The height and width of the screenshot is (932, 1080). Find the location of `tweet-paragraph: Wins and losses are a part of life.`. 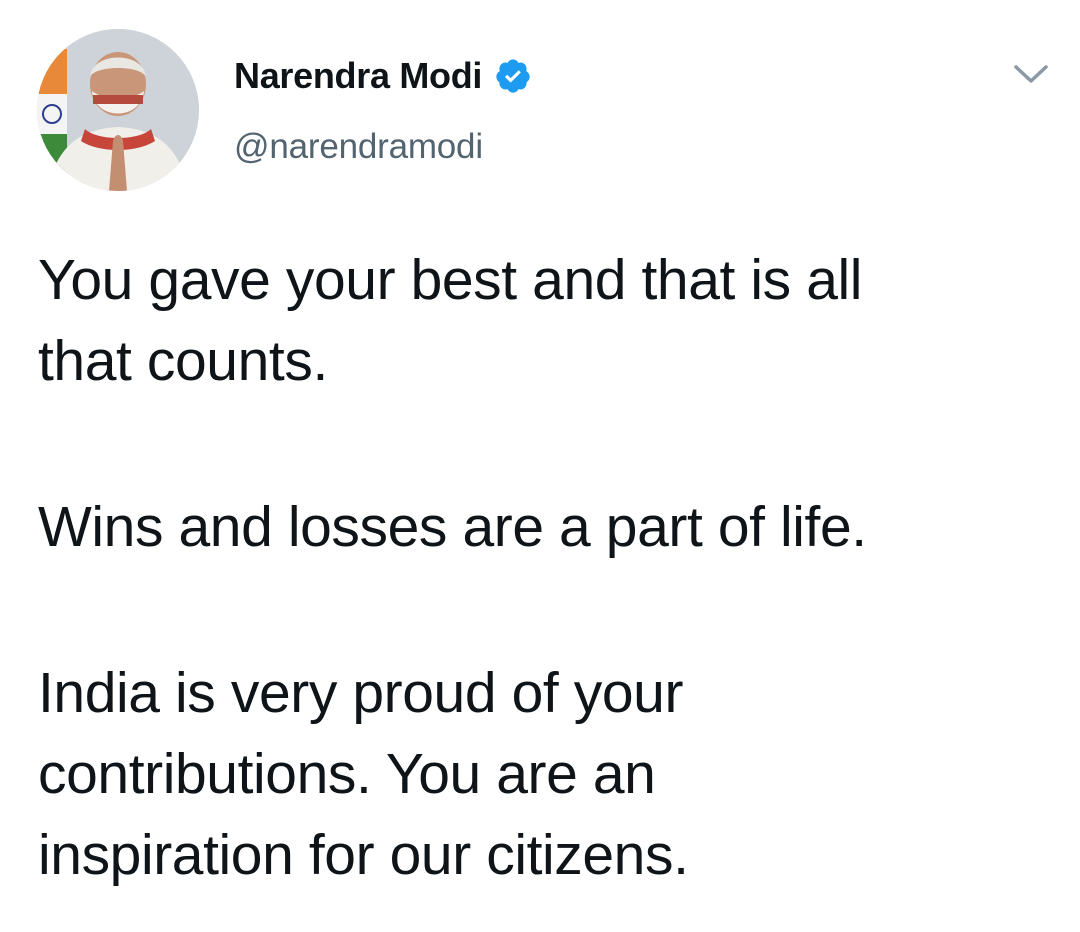

tweet-paragraph: Wins and losses are a part of life. is located at coordinates (543, 527).